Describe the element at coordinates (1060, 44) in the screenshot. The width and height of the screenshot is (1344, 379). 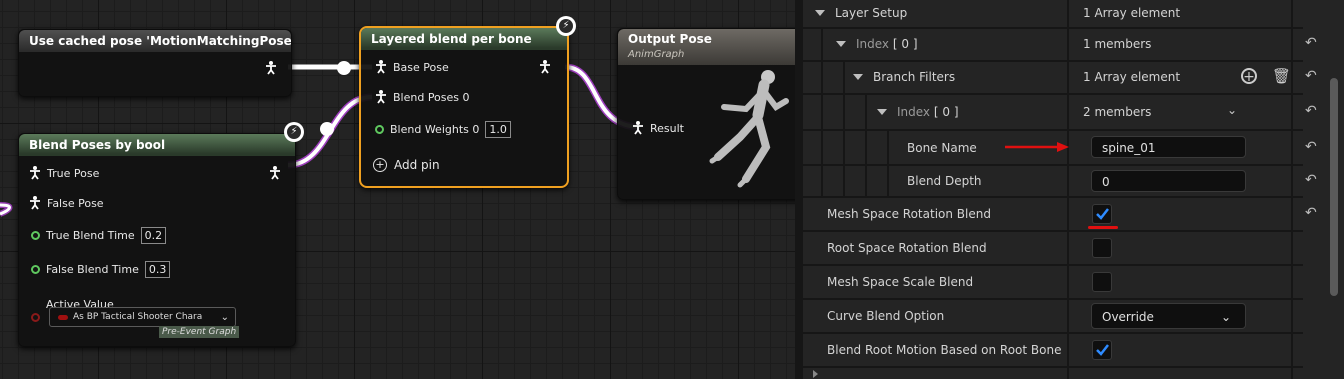
I see `index-0-row: Index [ 0 ] 1 members ↶` at that location.